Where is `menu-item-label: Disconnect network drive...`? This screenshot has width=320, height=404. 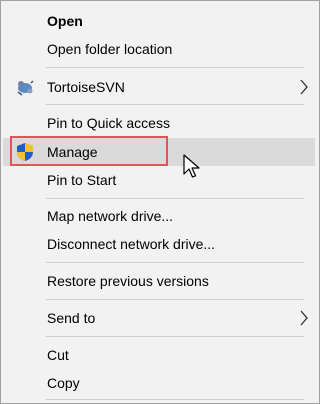
menu-item-label: Disconnect network drive... is located at coordinates (131, 244).